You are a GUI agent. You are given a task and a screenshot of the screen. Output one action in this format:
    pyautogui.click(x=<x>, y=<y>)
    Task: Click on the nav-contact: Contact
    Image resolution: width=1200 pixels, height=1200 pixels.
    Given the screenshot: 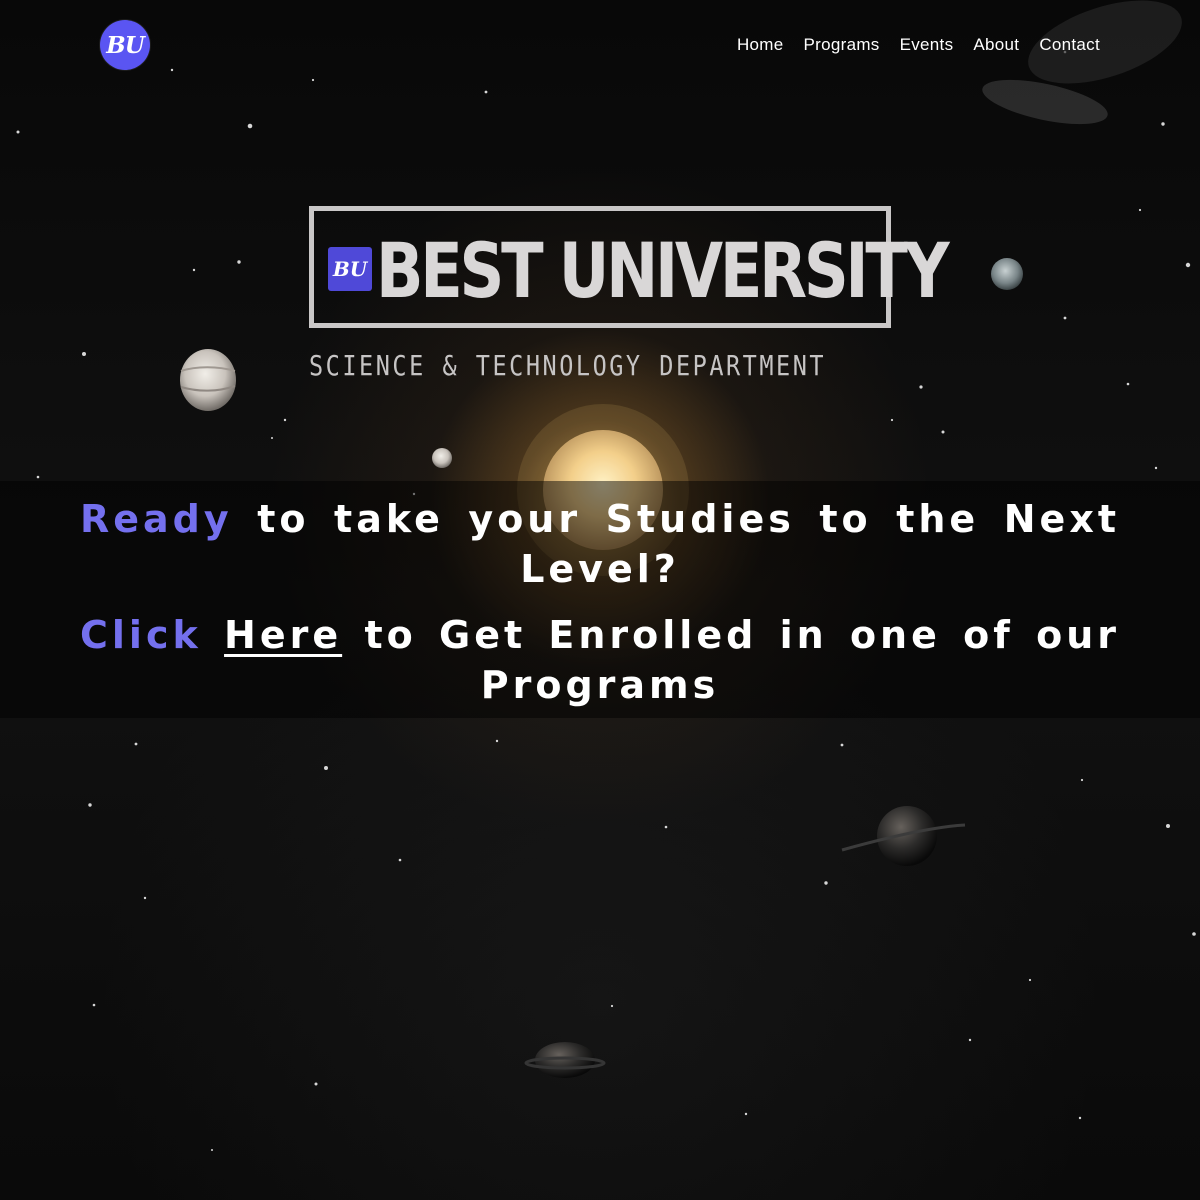 What is the action you would take?
    pyautogui.click(x=1069, y=45)
    